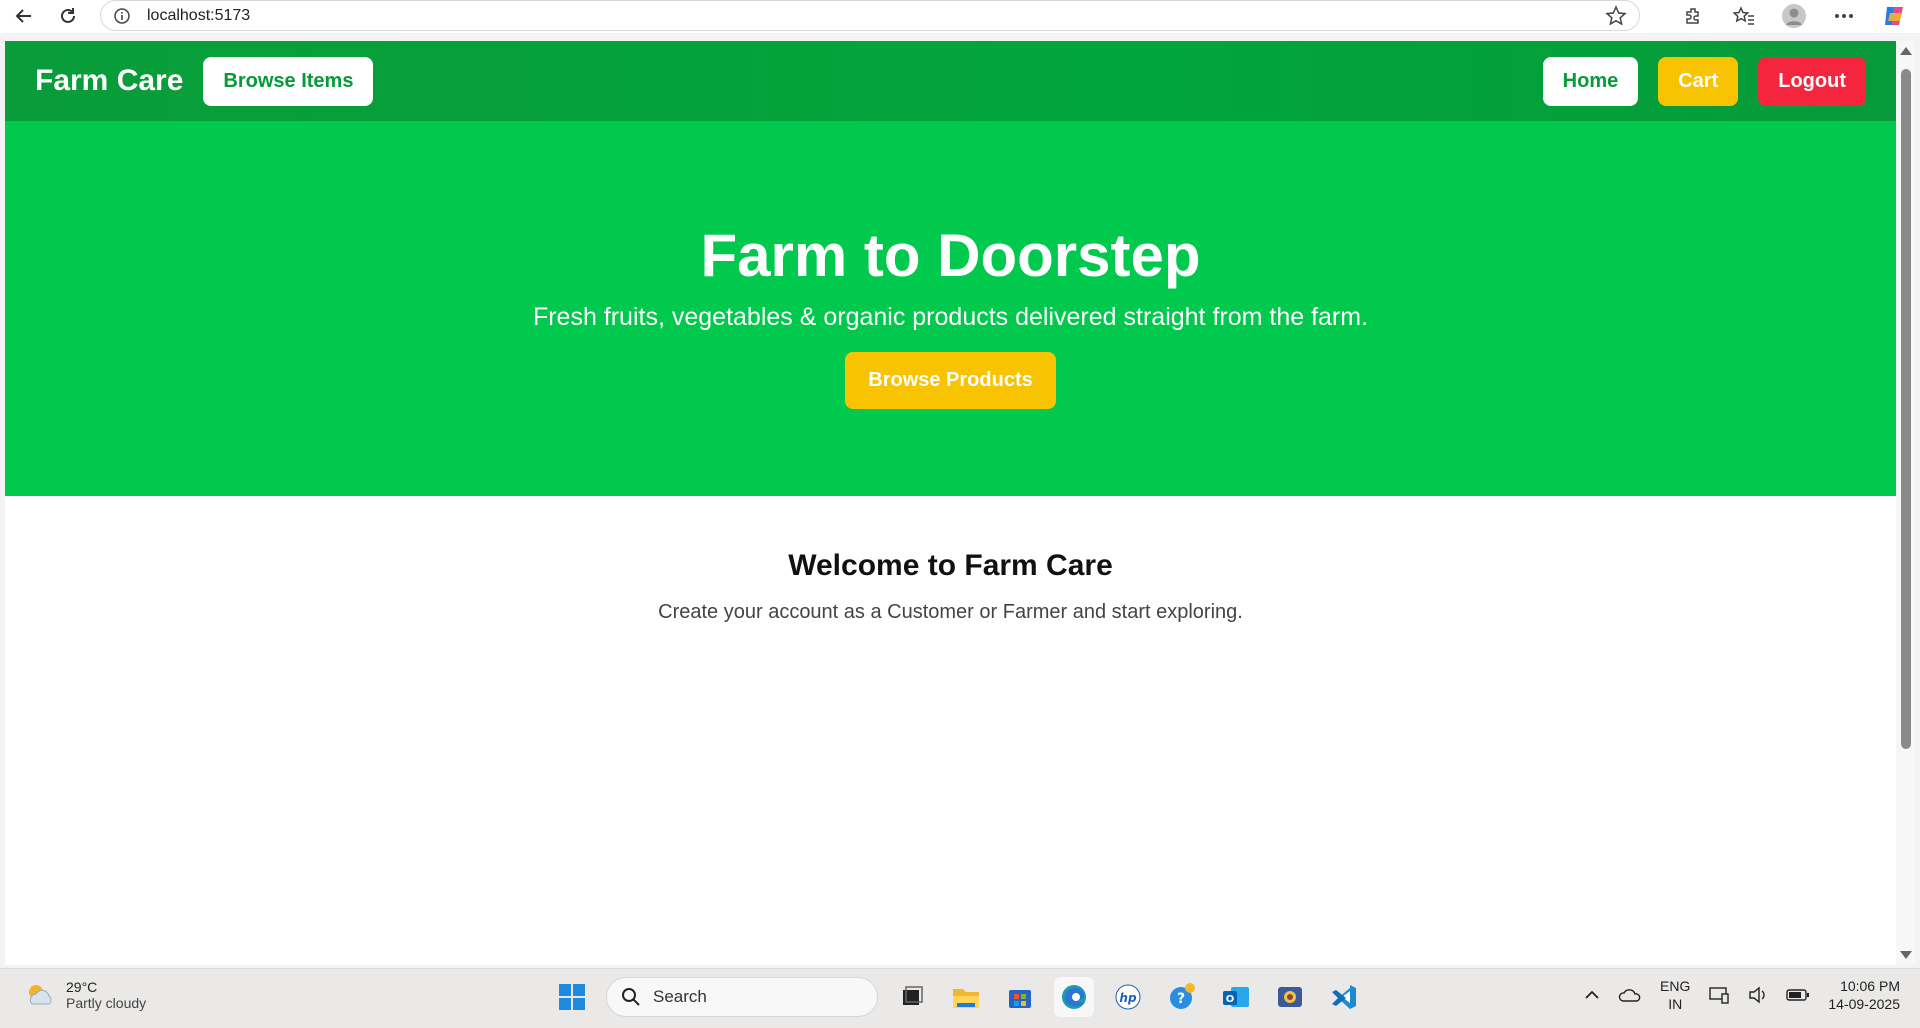  What do you see at coordinates (1844, 15) in the screenshot?
I see `more-options-icon` at bounding box center [1844, 15].